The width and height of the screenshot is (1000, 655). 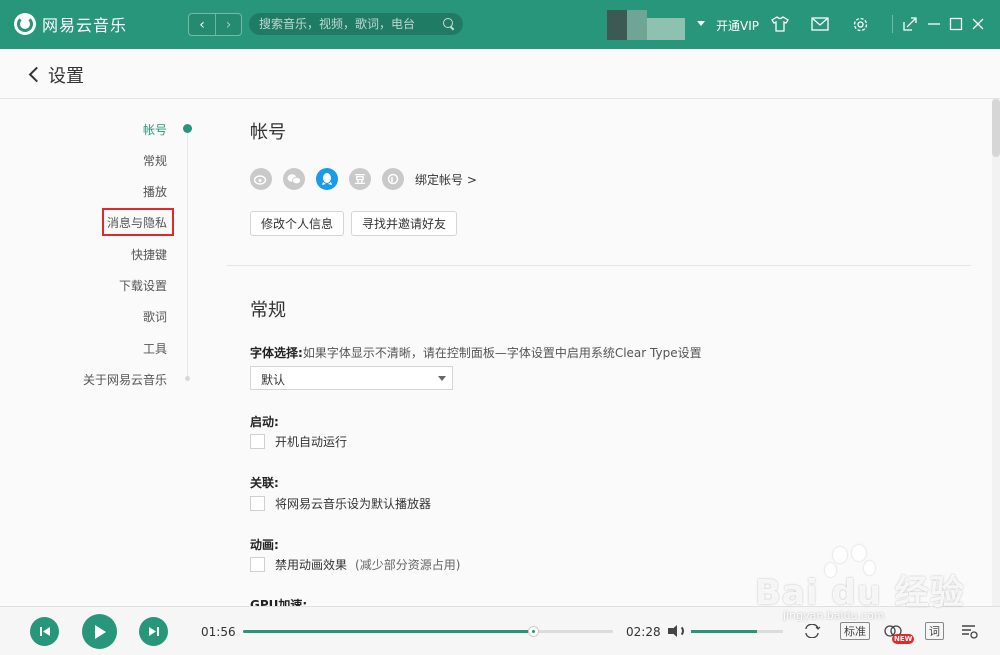 What do you see at coordinates (34, 74) in the screenshot?
I see `back-icon` at bounding box center [34, 74].